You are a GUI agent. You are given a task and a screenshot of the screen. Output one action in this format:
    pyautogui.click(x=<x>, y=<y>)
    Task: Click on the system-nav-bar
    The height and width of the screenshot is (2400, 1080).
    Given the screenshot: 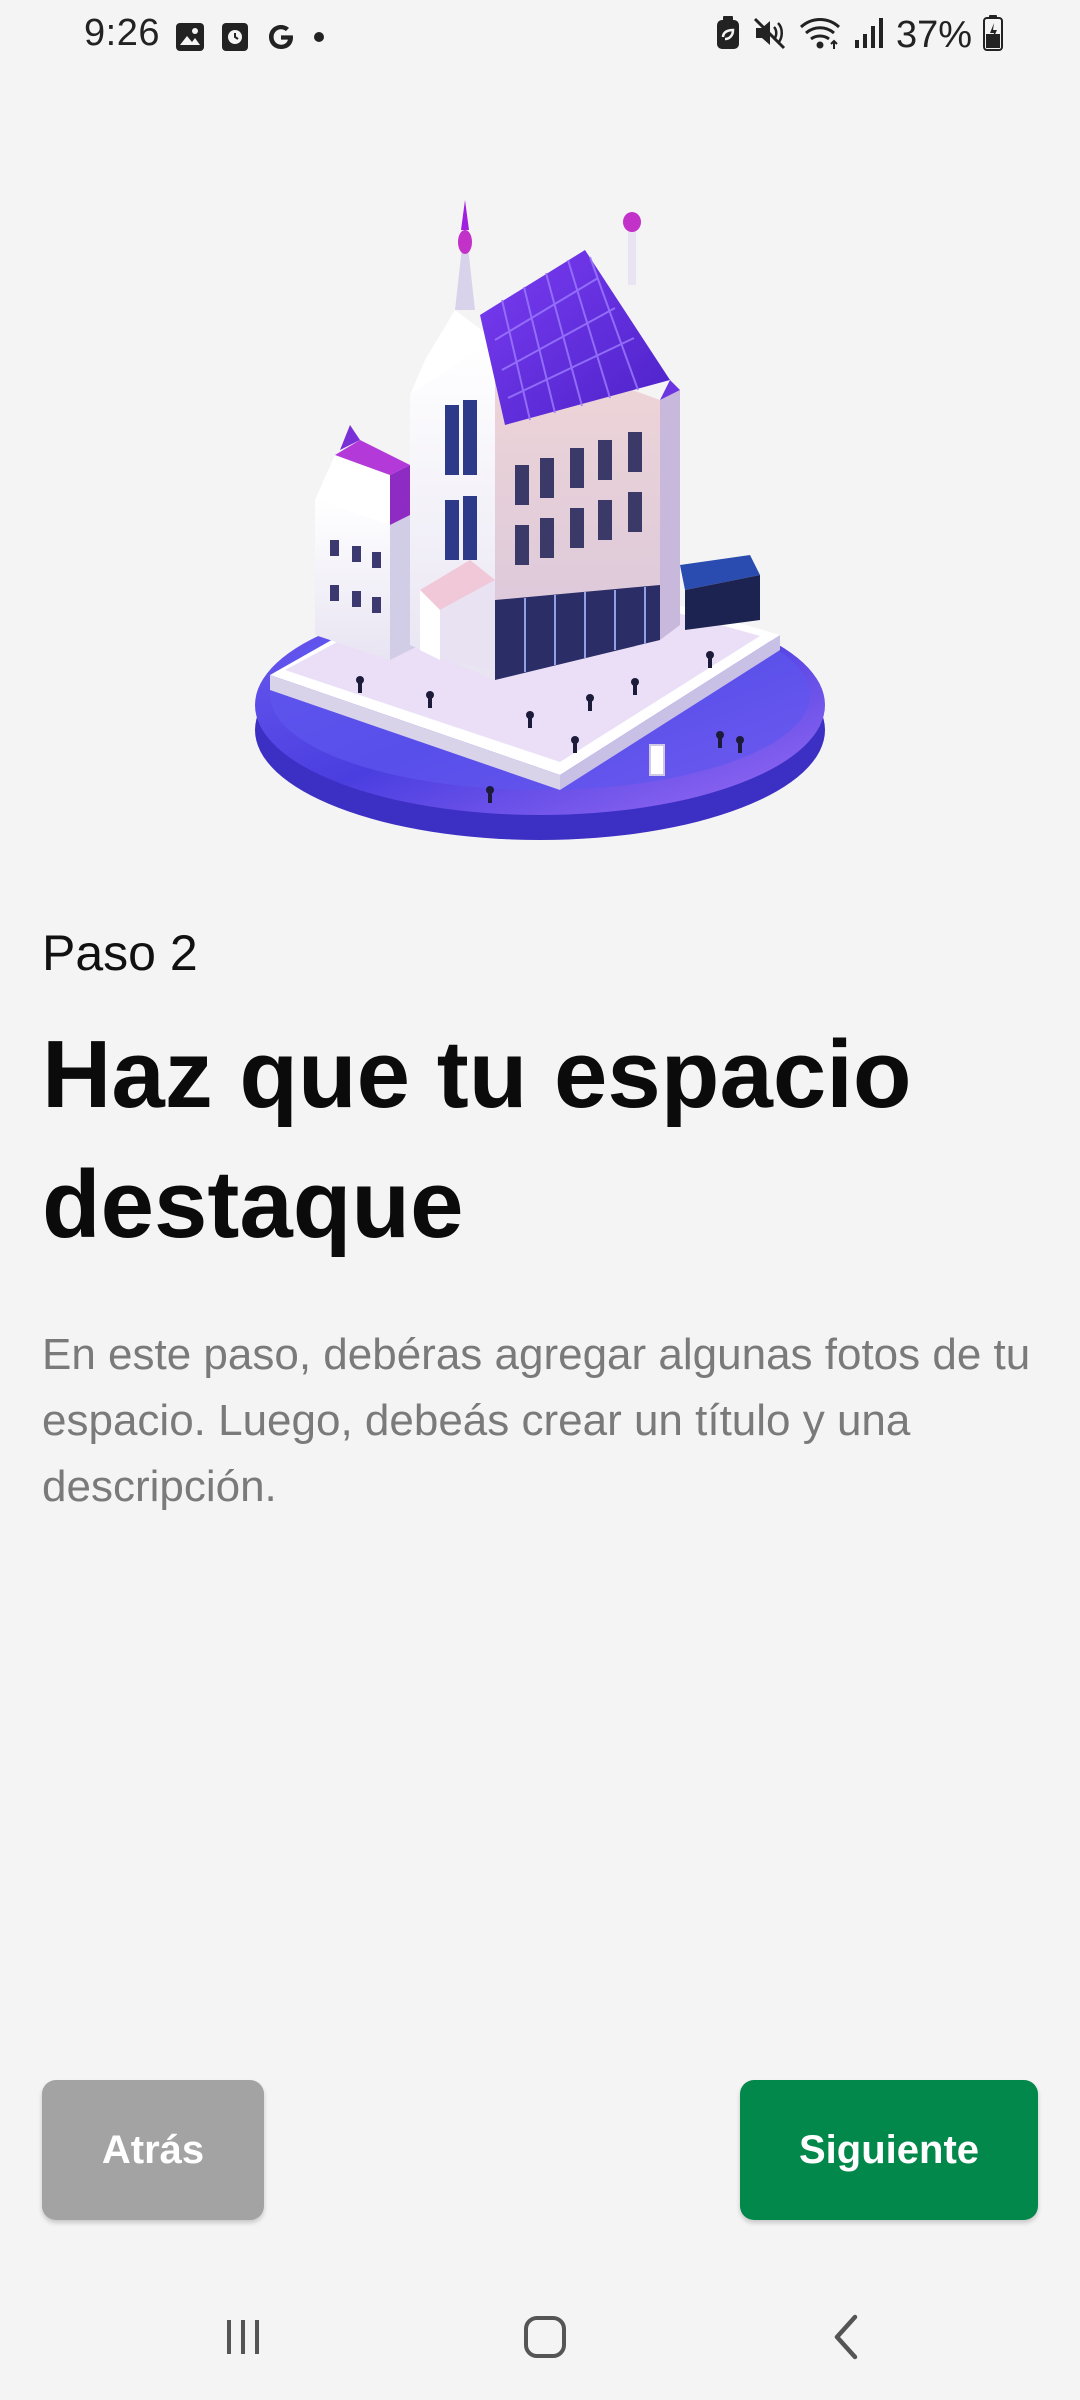 What is the action you would take?
    pyautogui.click(x=540, y=2334)
    